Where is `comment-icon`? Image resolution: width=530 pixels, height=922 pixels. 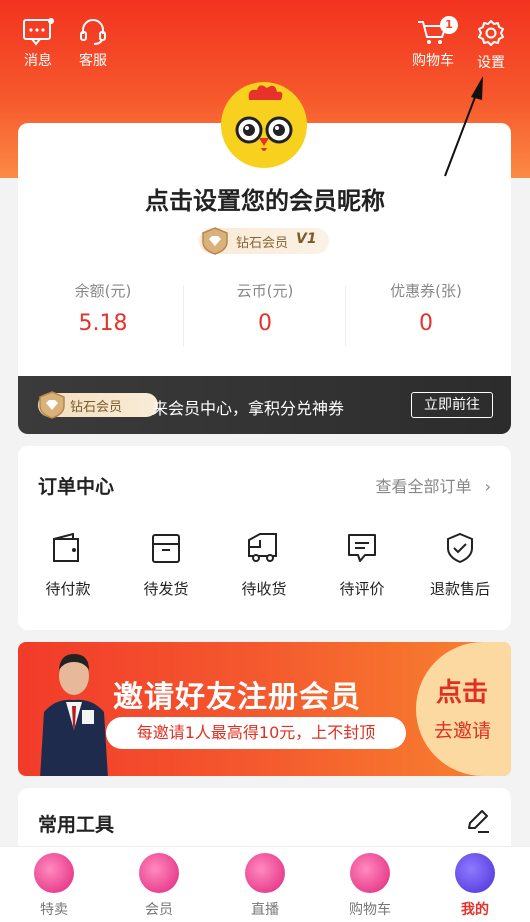 comment-icon is located at coordinates (362, 548).